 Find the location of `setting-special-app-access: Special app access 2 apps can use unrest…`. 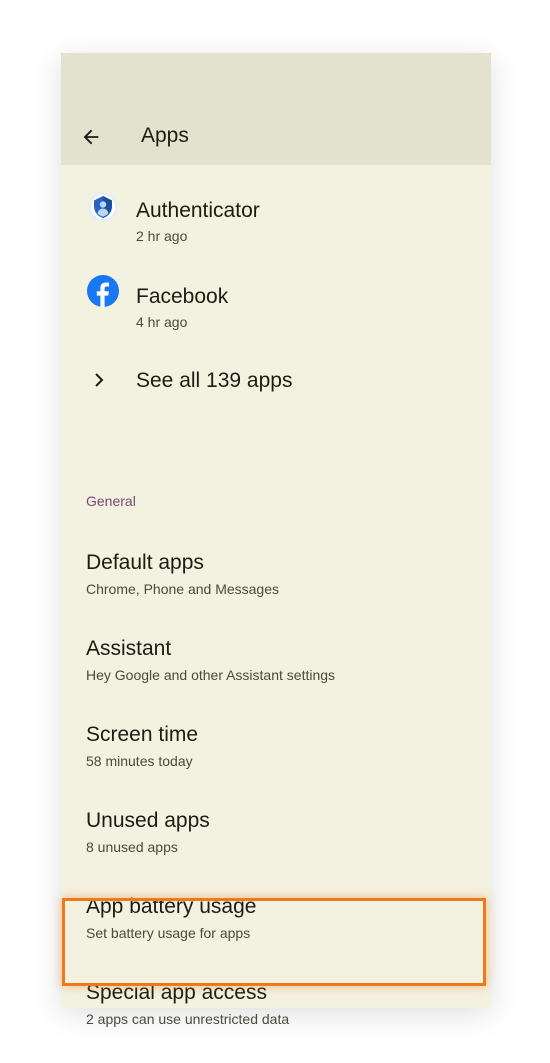

setting-special-app-access: Special app access 2 apps can use unrest… is located at coordinates (276, 1003).